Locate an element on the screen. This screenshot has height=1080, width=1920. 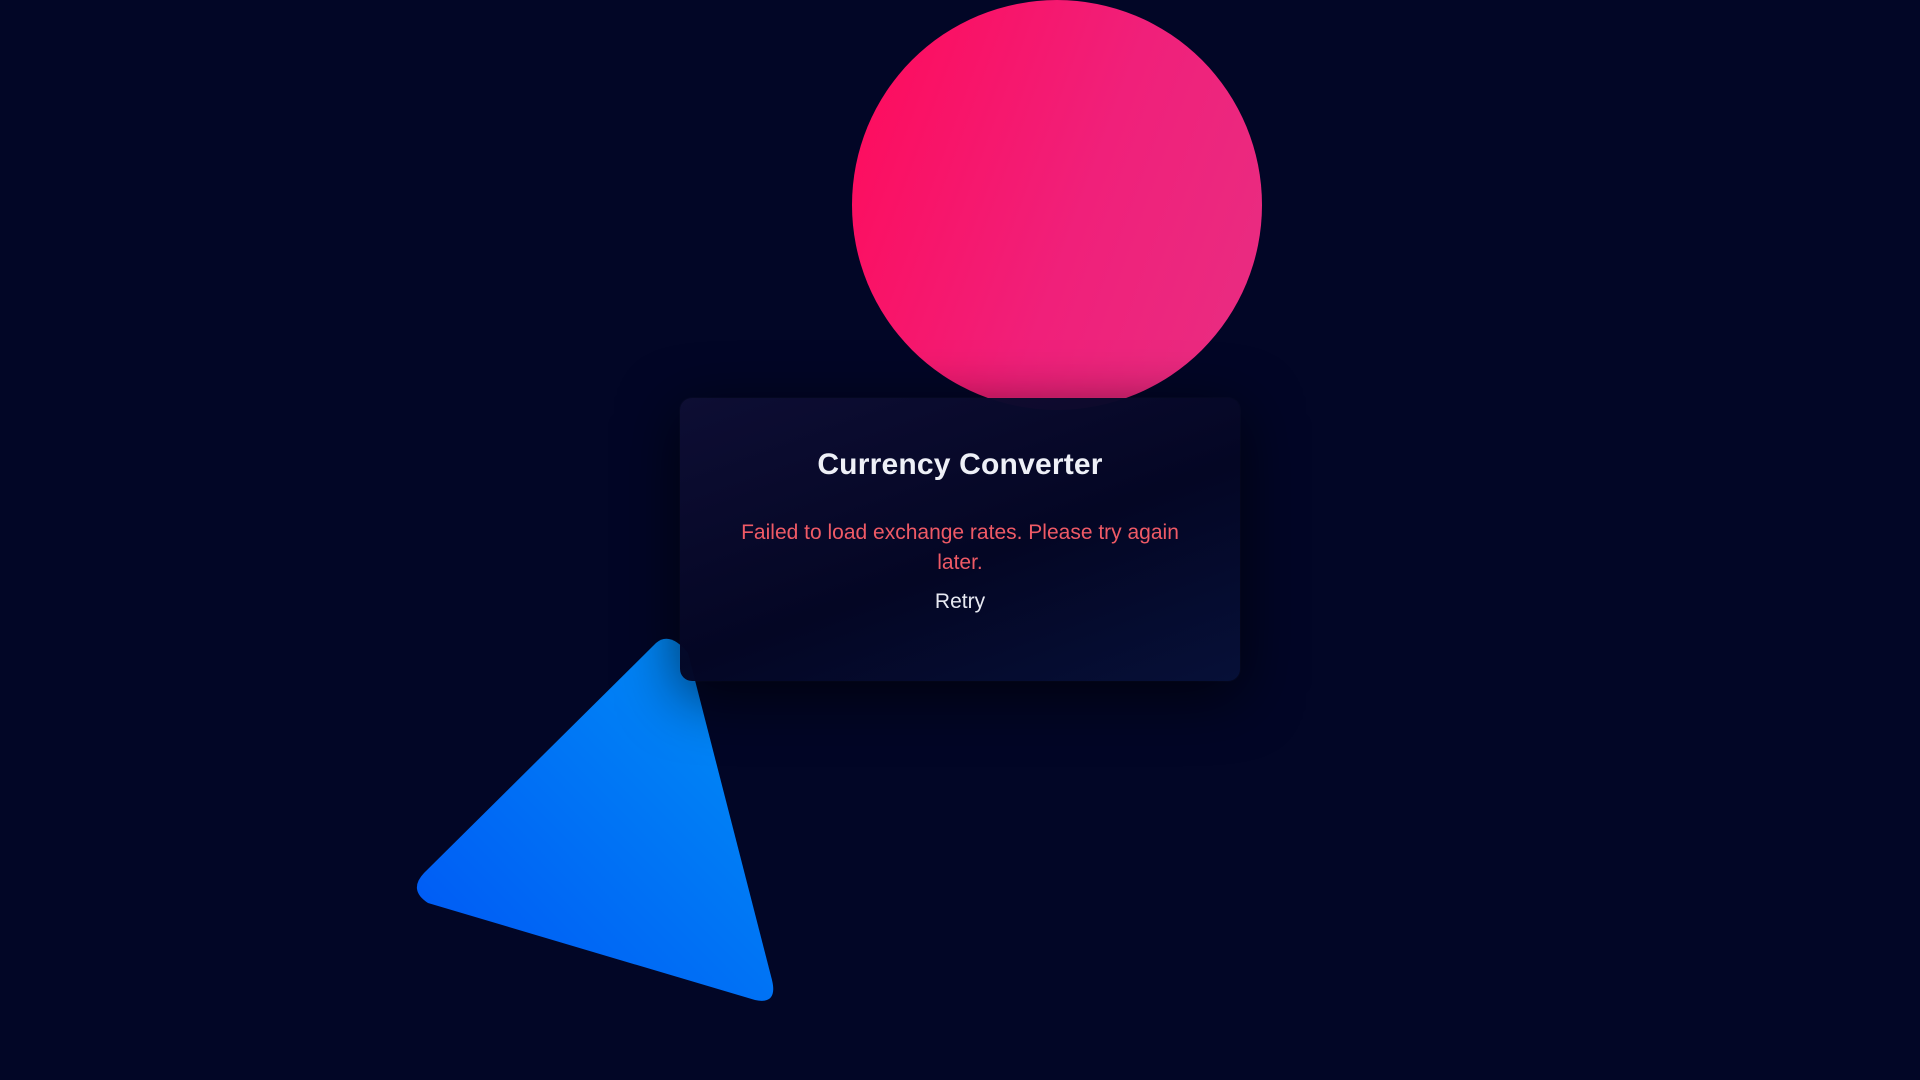
blue-triangle-shape is located at coordinates (595, 819).